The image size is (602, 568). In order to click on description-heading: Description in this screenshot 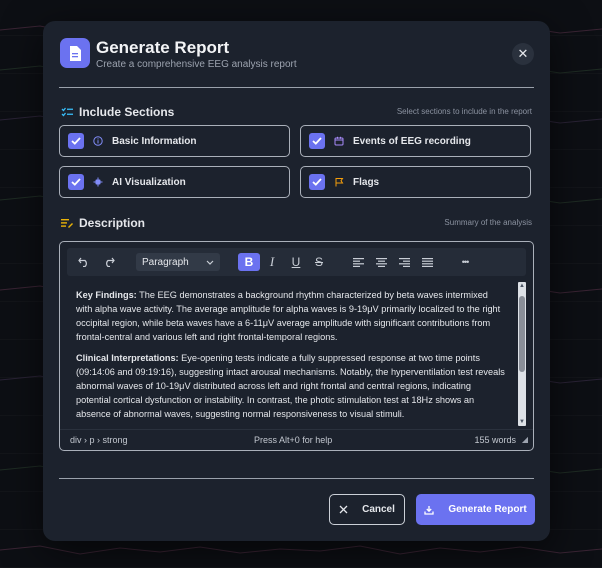, I will do `click(103, 223)`.